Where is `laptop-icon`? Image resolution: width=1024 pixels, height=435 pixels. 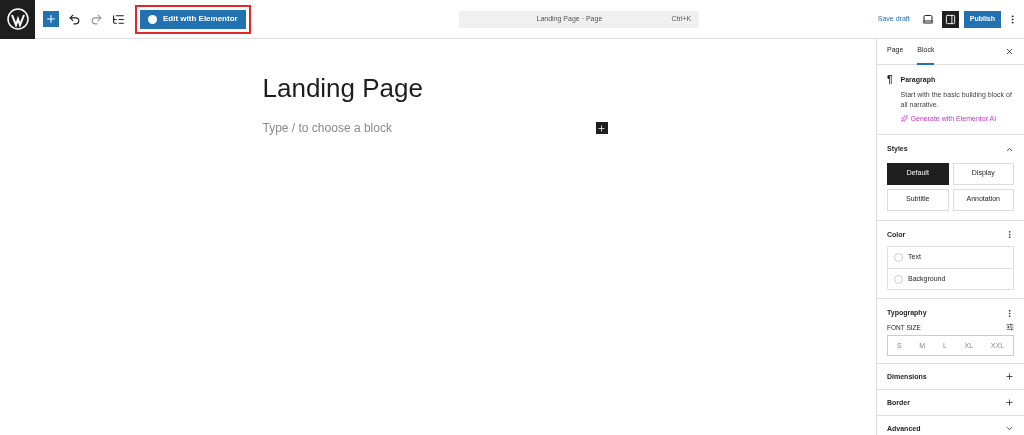 laptop-icon is located at coordinates (927, 19).